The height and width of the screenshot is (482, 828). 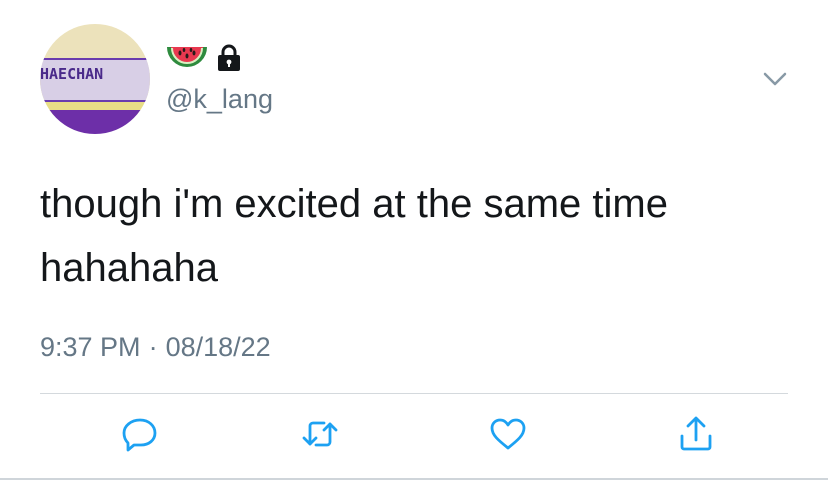 What do you see at coordinates (414, 479) in the screenshot?
I see `bottom-divider` at bounding box center [414, 479].